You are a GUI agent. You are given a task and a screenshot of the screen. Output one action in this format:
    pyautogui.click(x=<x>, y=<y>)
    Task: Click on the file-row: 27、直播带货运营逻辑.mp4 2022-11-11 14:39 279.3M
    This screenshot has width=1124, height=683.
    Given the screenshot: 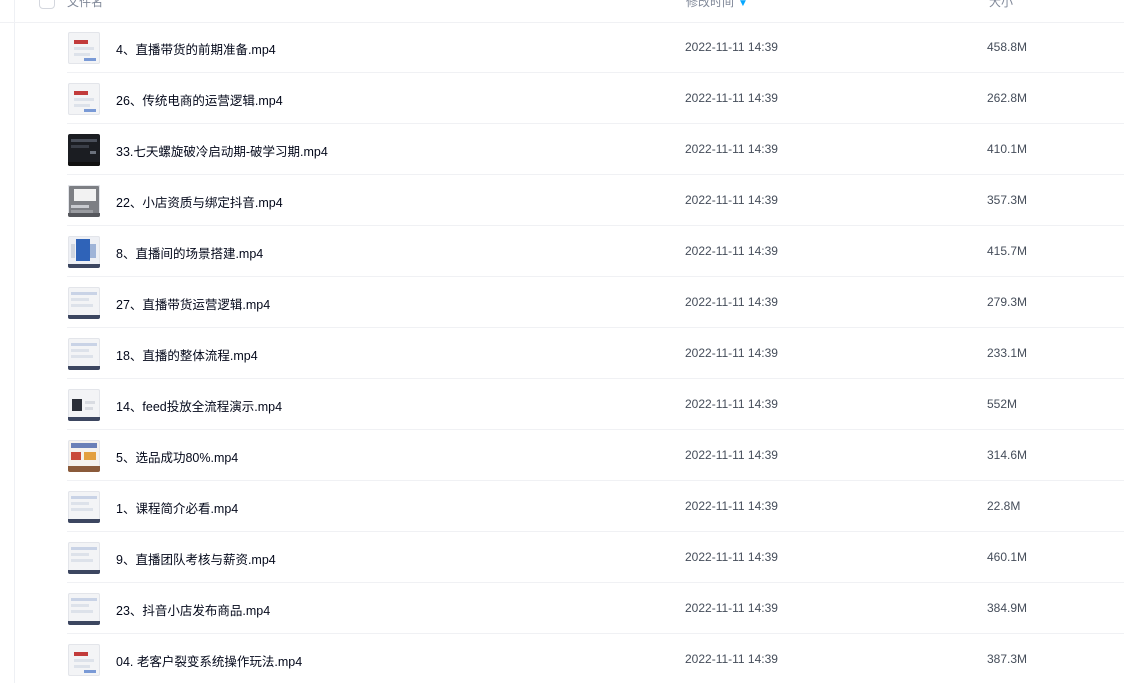 What is the action you would take?
    pyautogui.click(x=562, y=302)
    